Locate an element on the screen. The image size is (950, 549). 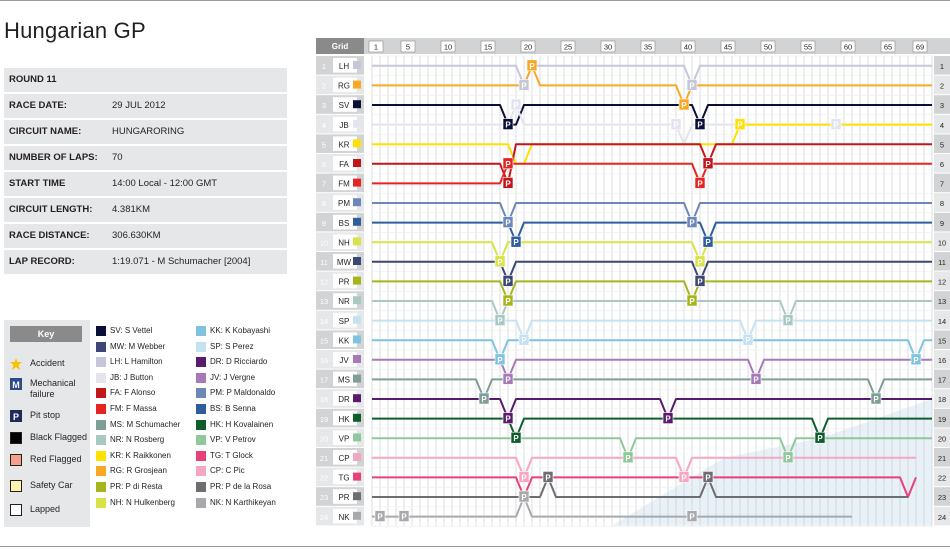
grid-position-number: 15 is located at coordinates (324, 340).